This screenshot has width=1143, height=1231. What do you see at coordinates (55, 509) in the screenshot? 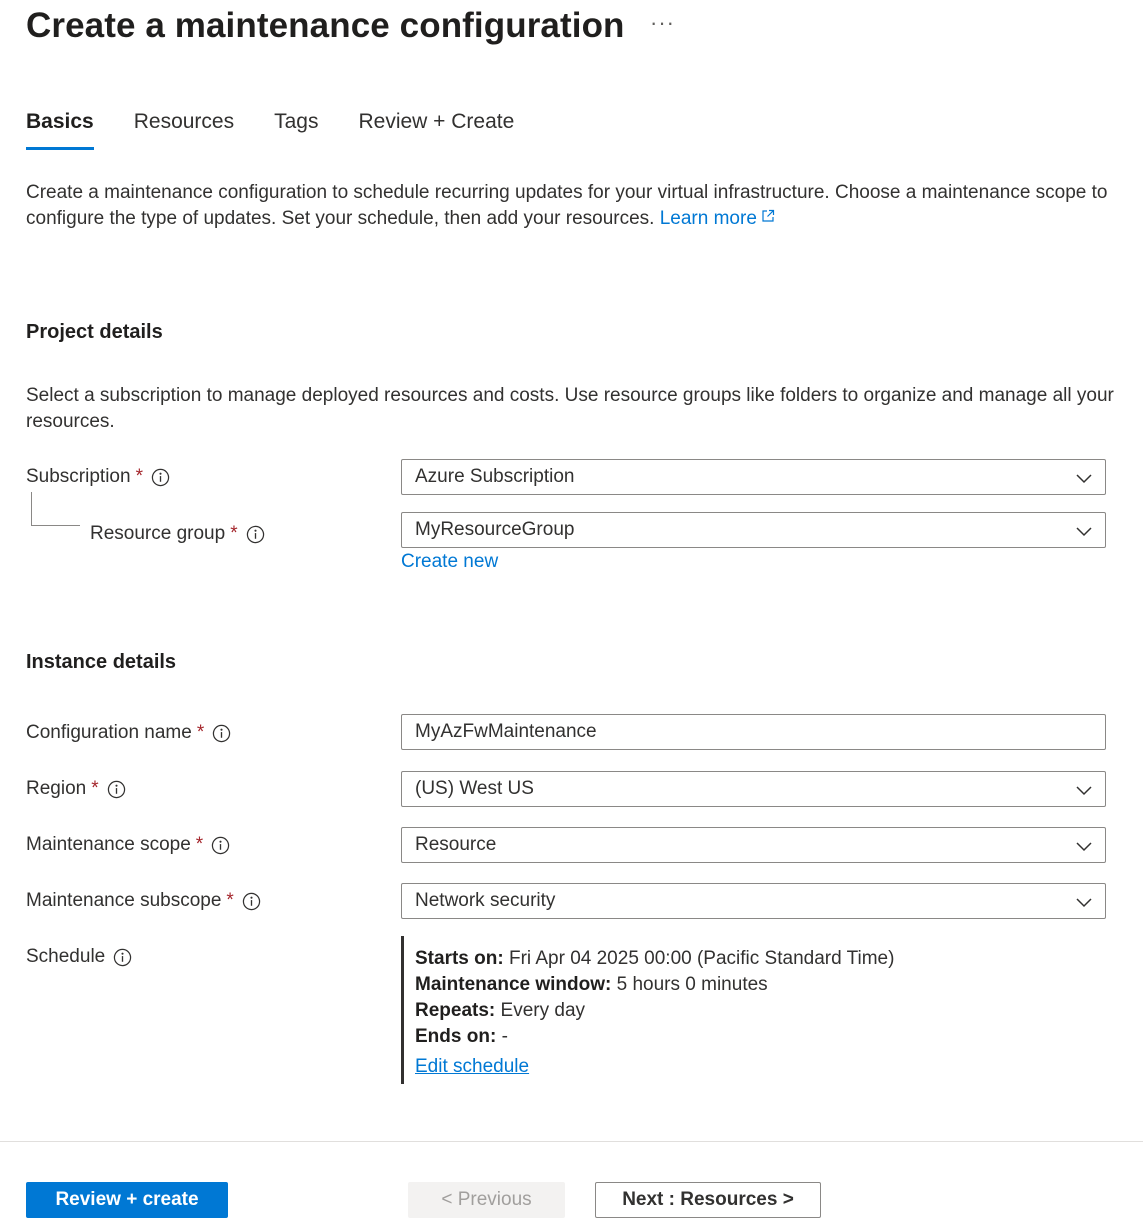
I see `tree-connector` at bounding box center [55, 509].